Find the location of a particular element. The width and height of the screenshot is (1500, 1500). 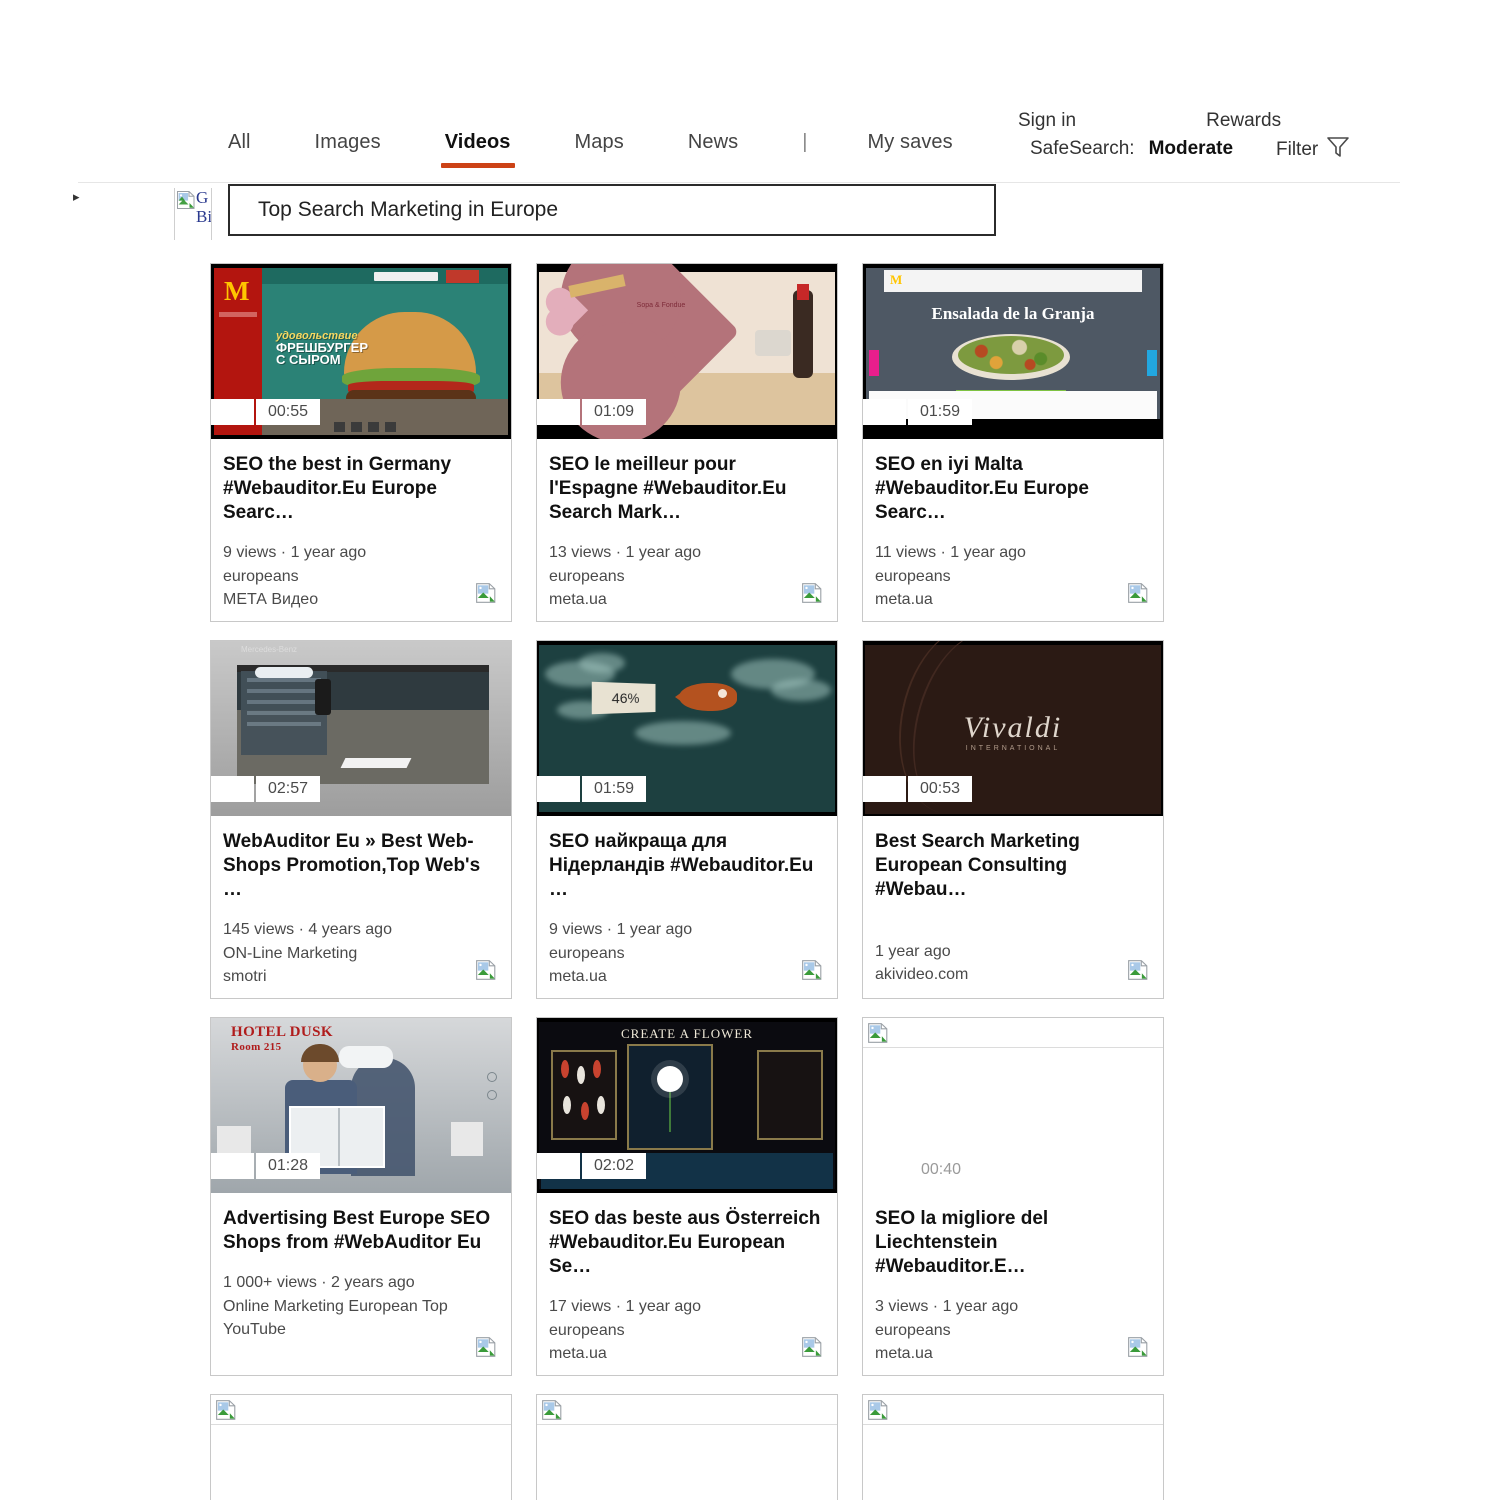

video-card: 00:32 Best On-line Marketing in is located at coordinates (687, 1447).